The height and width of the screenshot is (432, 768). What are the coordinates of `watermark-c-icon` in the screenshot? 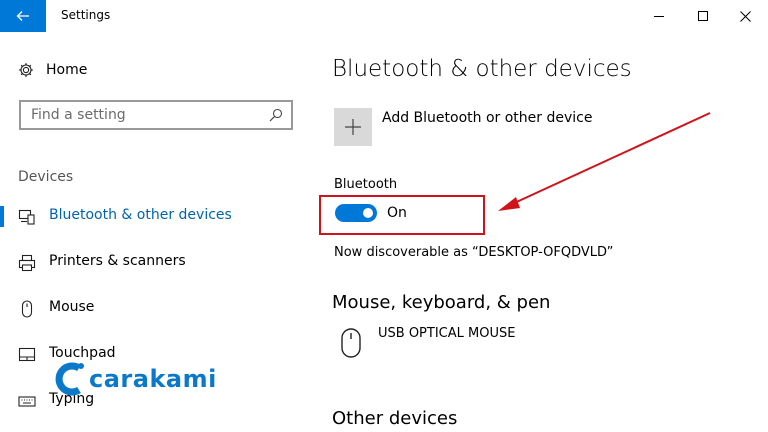 It's located at (69, 379).